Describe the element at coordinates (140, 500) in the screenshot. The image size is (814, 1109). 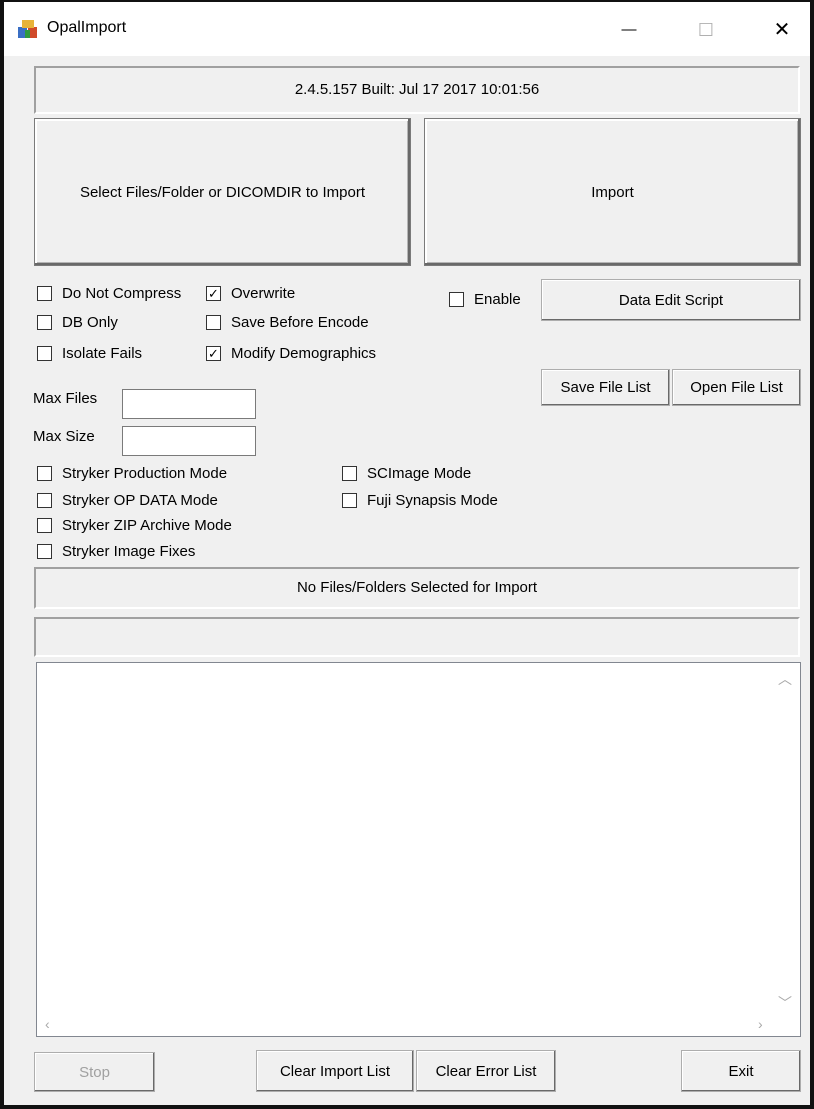
I see `stryker-op-data-mode-label: Stryker OP DATA Mode` at that location.